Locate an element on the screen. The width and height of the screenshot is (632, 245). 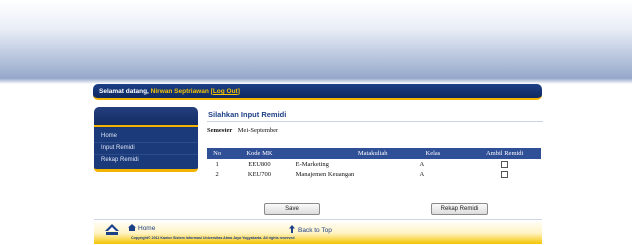
sidebar-item-rekap-remidi: Rekap Remidi is located at coordinates (146, 160).